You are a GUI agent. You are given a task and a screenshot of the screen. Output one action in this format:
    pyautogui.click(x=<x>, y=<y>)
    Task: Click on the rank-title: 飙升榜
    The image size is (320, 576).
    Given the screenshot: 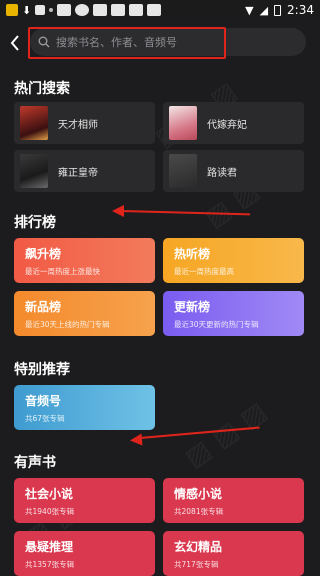 What is the action you would take?
    pyautogui.click(x=43, y=254)
    